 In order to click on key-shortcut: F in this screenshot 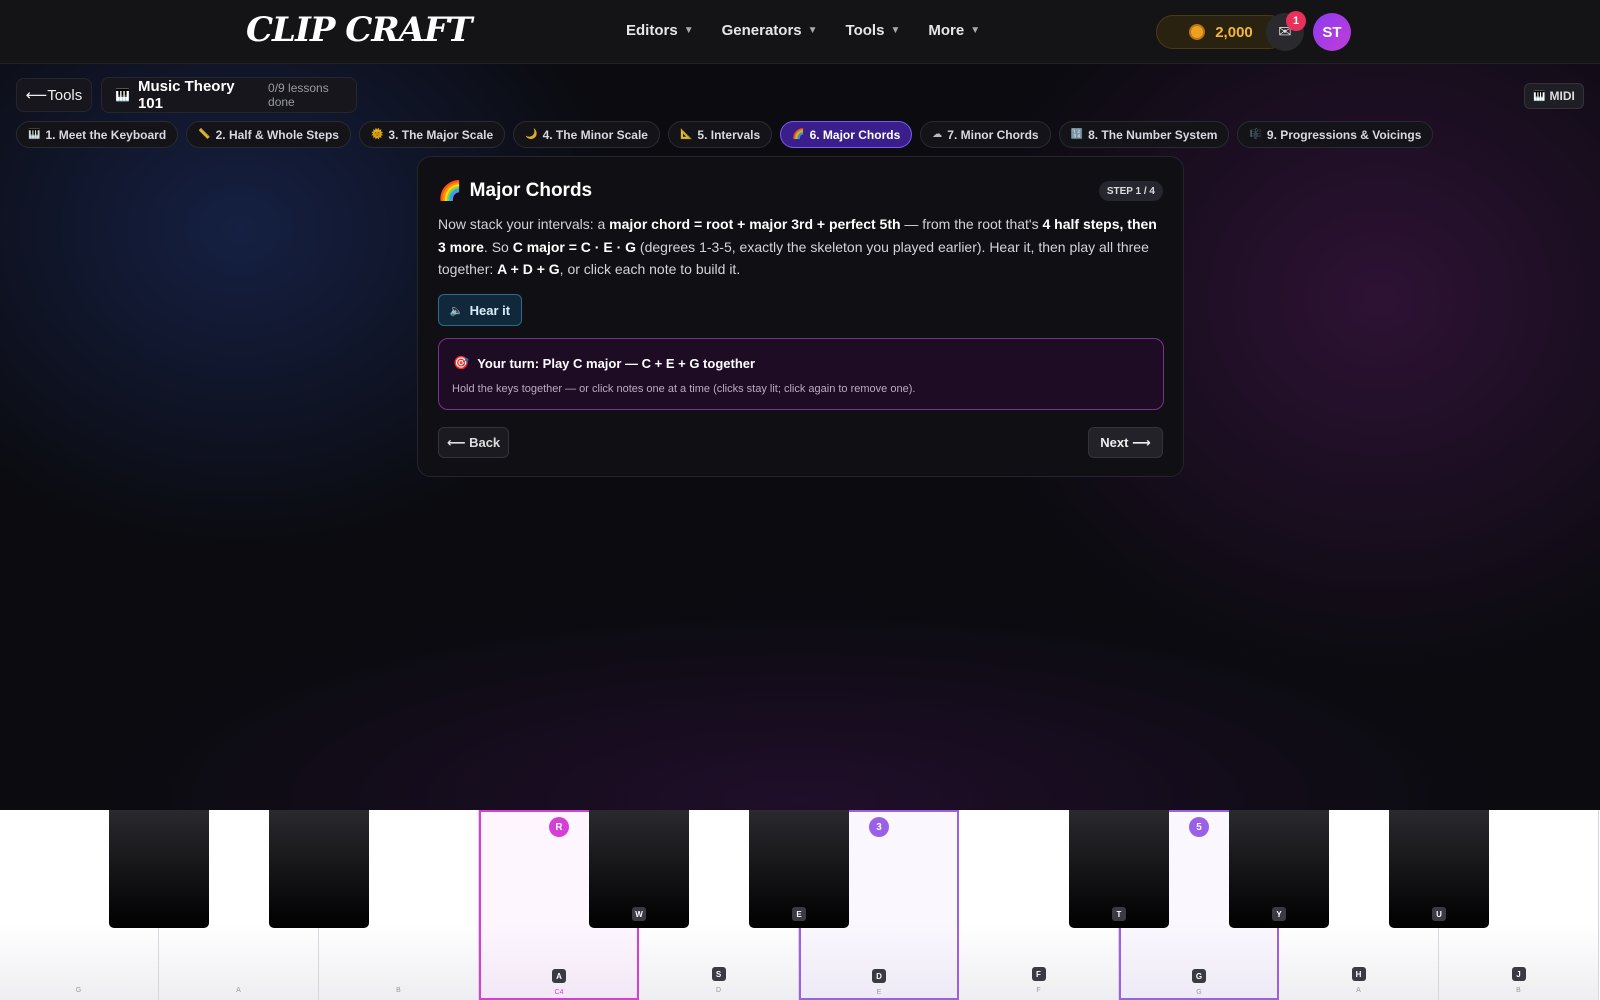, I will do `click(1038, 974)`.